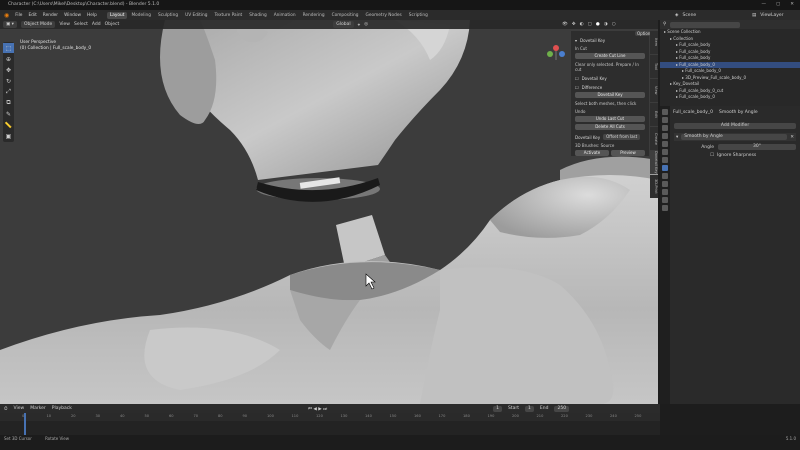 The width and height of the screenshot is (800, 450). What do you see at coordinates (654, 42) in the screenshot?
I see `tab-item: Item` at bounding box center [654, 42].